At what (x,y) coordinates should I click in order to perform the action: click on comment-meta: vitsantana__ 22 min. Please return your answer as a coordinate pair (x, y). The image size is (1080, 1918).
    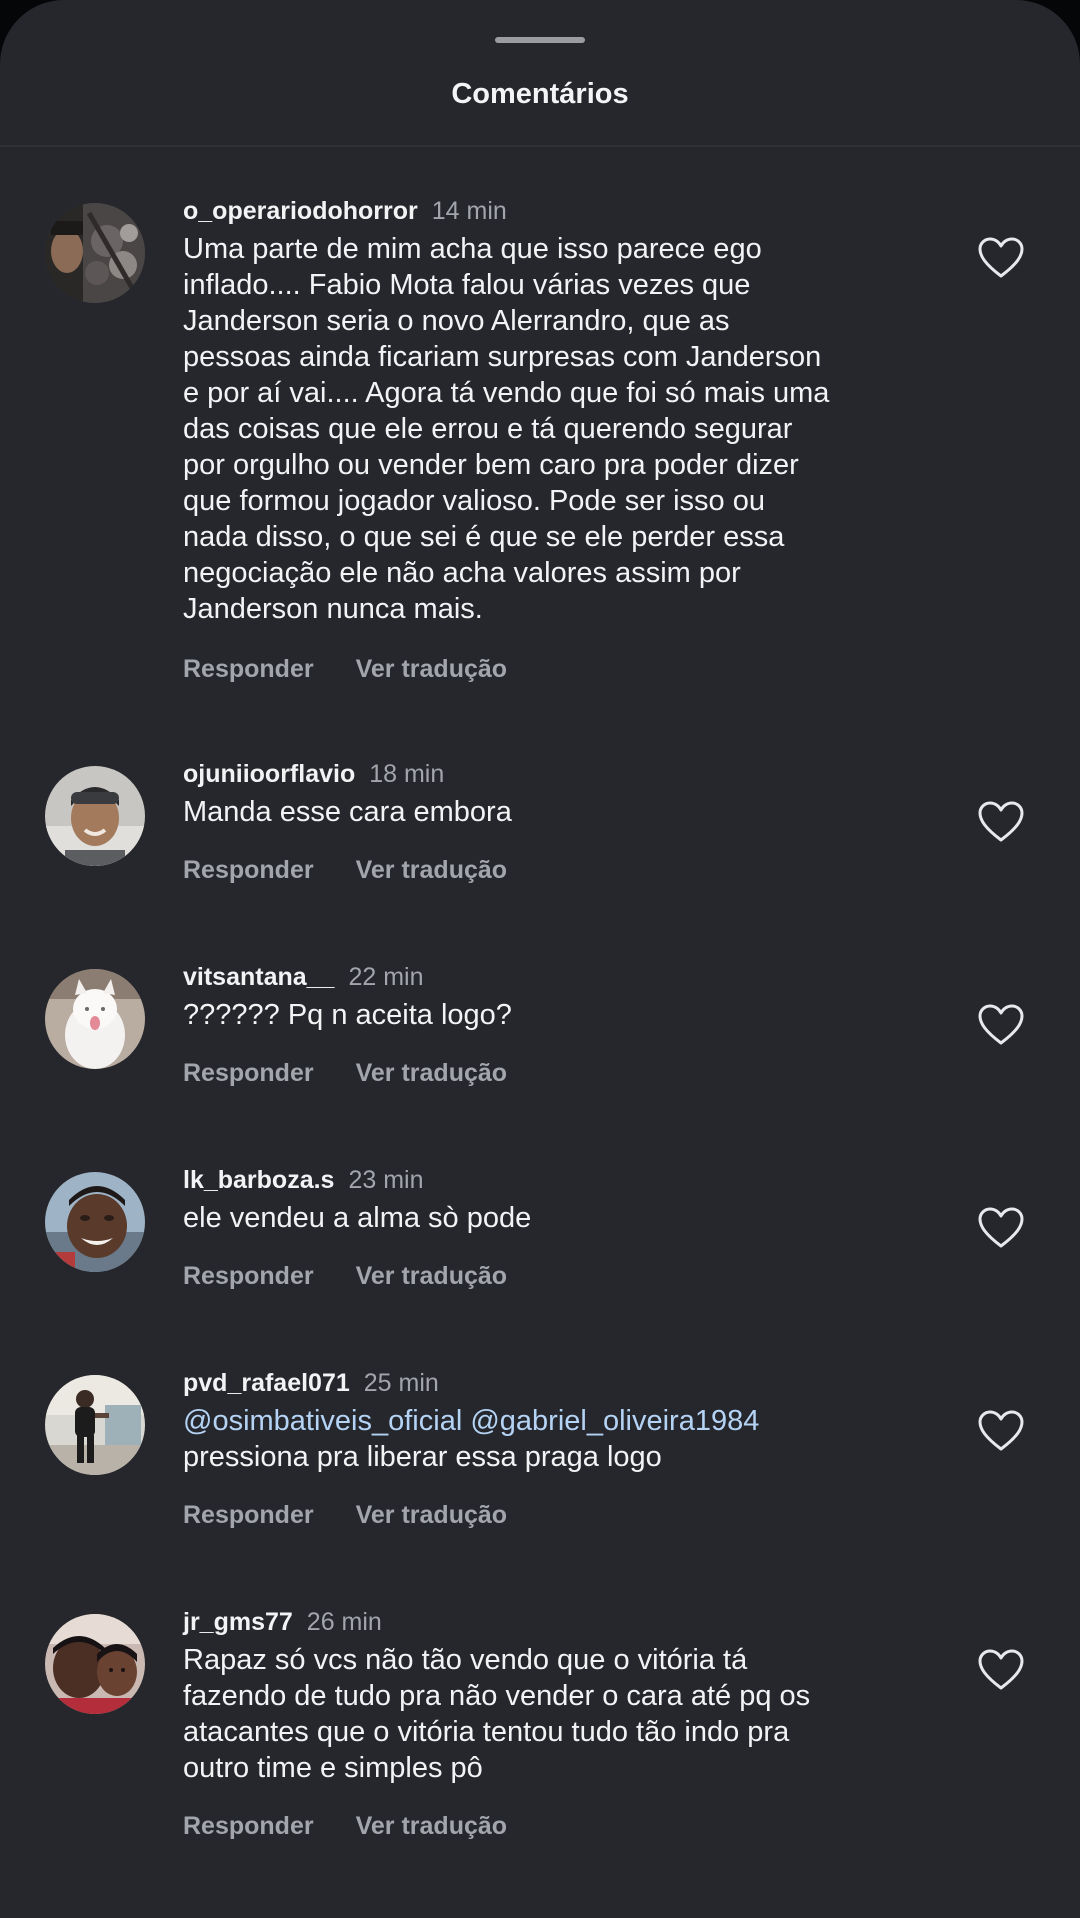
    Looking at the image, I should click on (303, 977).